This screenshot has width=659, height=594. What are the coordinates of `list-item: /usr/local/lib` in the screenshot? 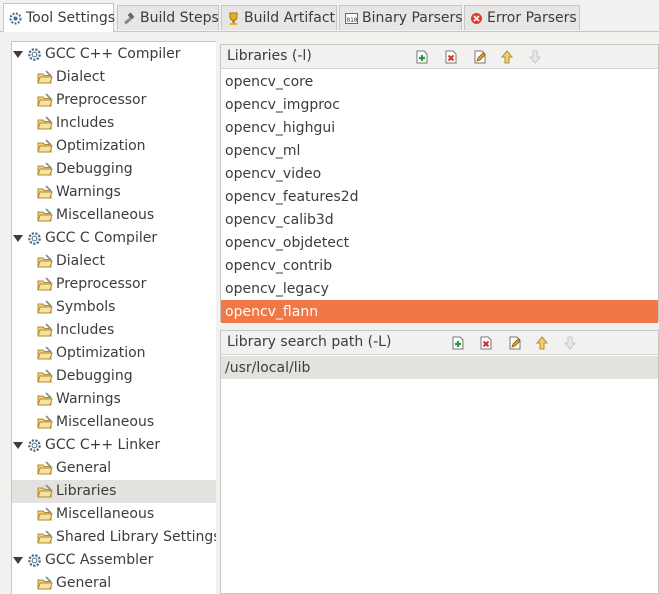 It's located at (439, 367).